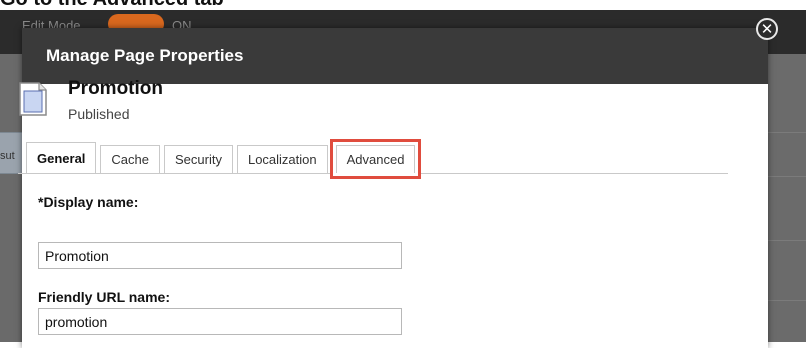  Describe the element at coordinates (104, 297) in the screenshot. I see `friendly-url-label: Friendly URL name:` at that location.